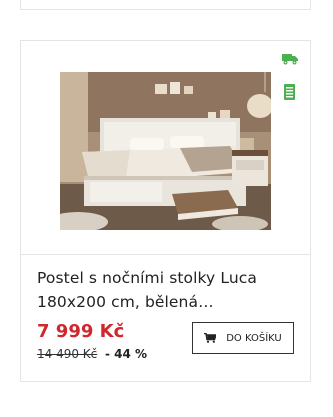 Image resolution: width=333 pixels, height=417 pixels. Describe the element at coordinates (67, 354) in the screenshot. I see `product-old-price: 14 490 Kč` at that location.